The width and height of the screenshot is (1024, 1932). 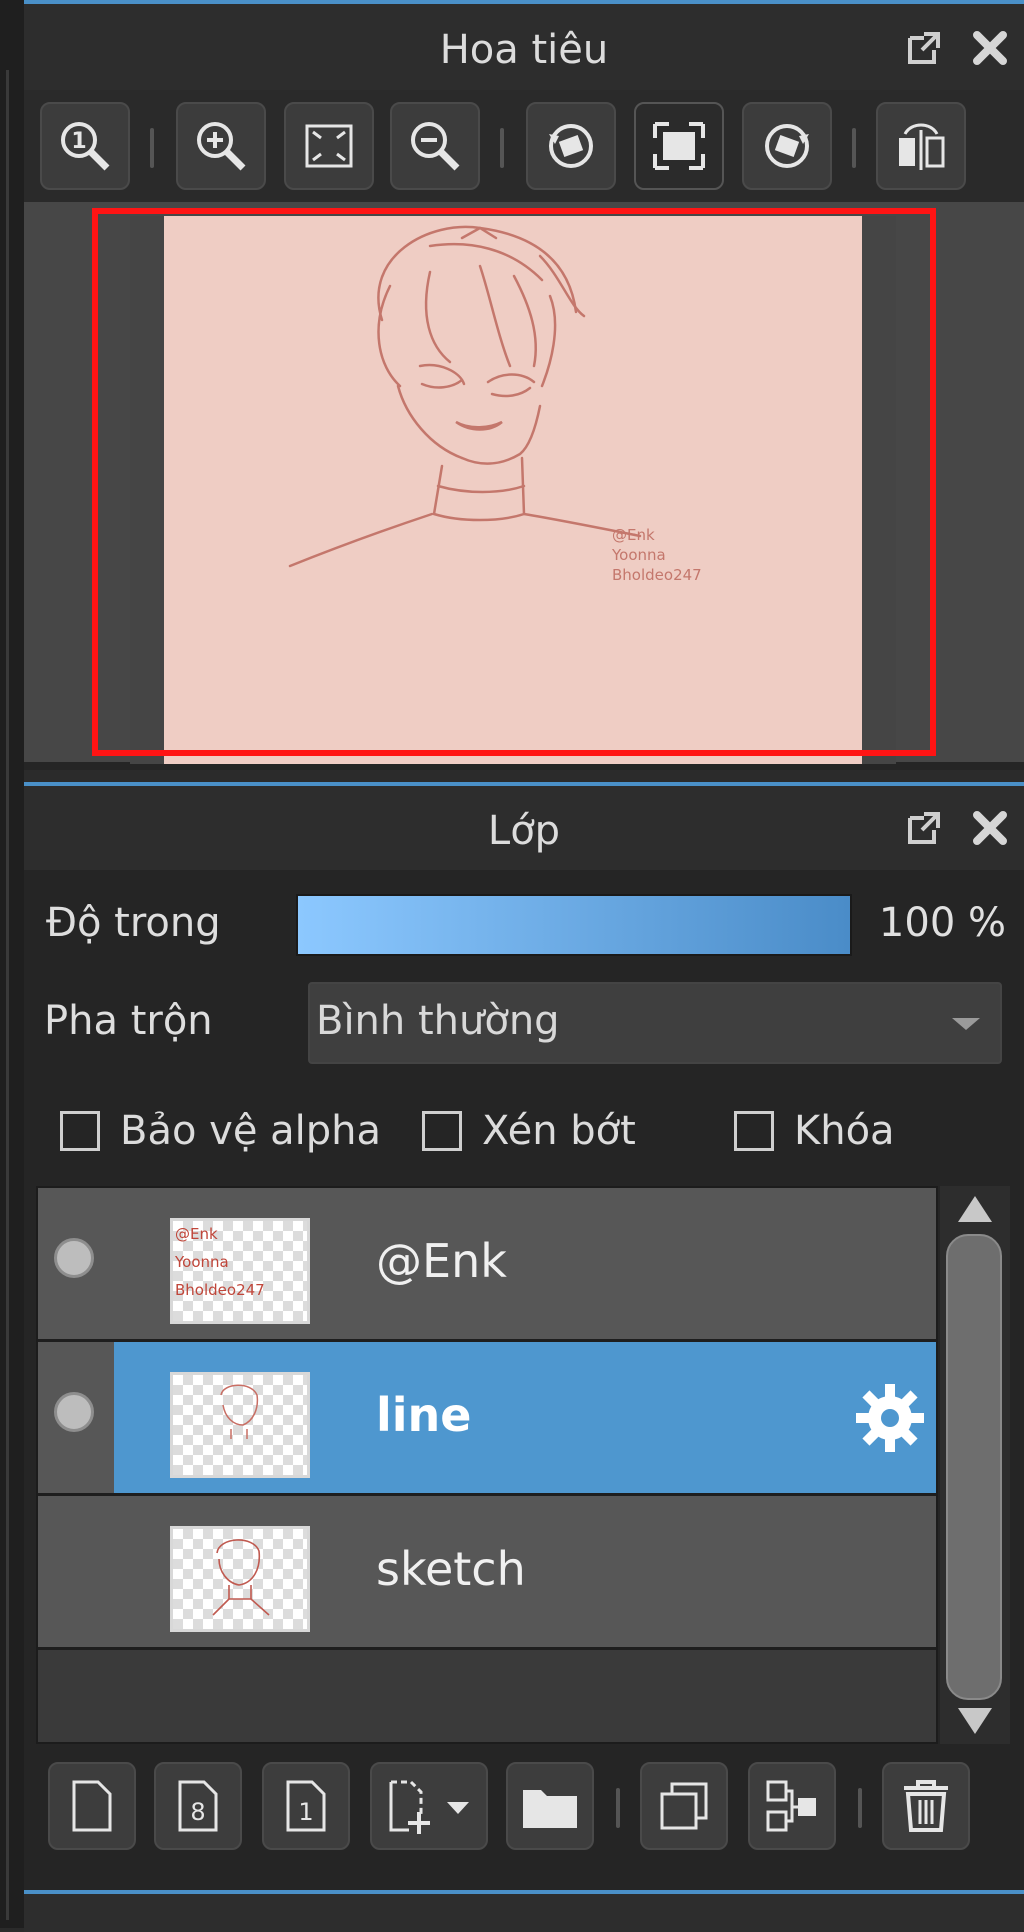 I want to click on fit-window-button, so click(x=679, y=146).